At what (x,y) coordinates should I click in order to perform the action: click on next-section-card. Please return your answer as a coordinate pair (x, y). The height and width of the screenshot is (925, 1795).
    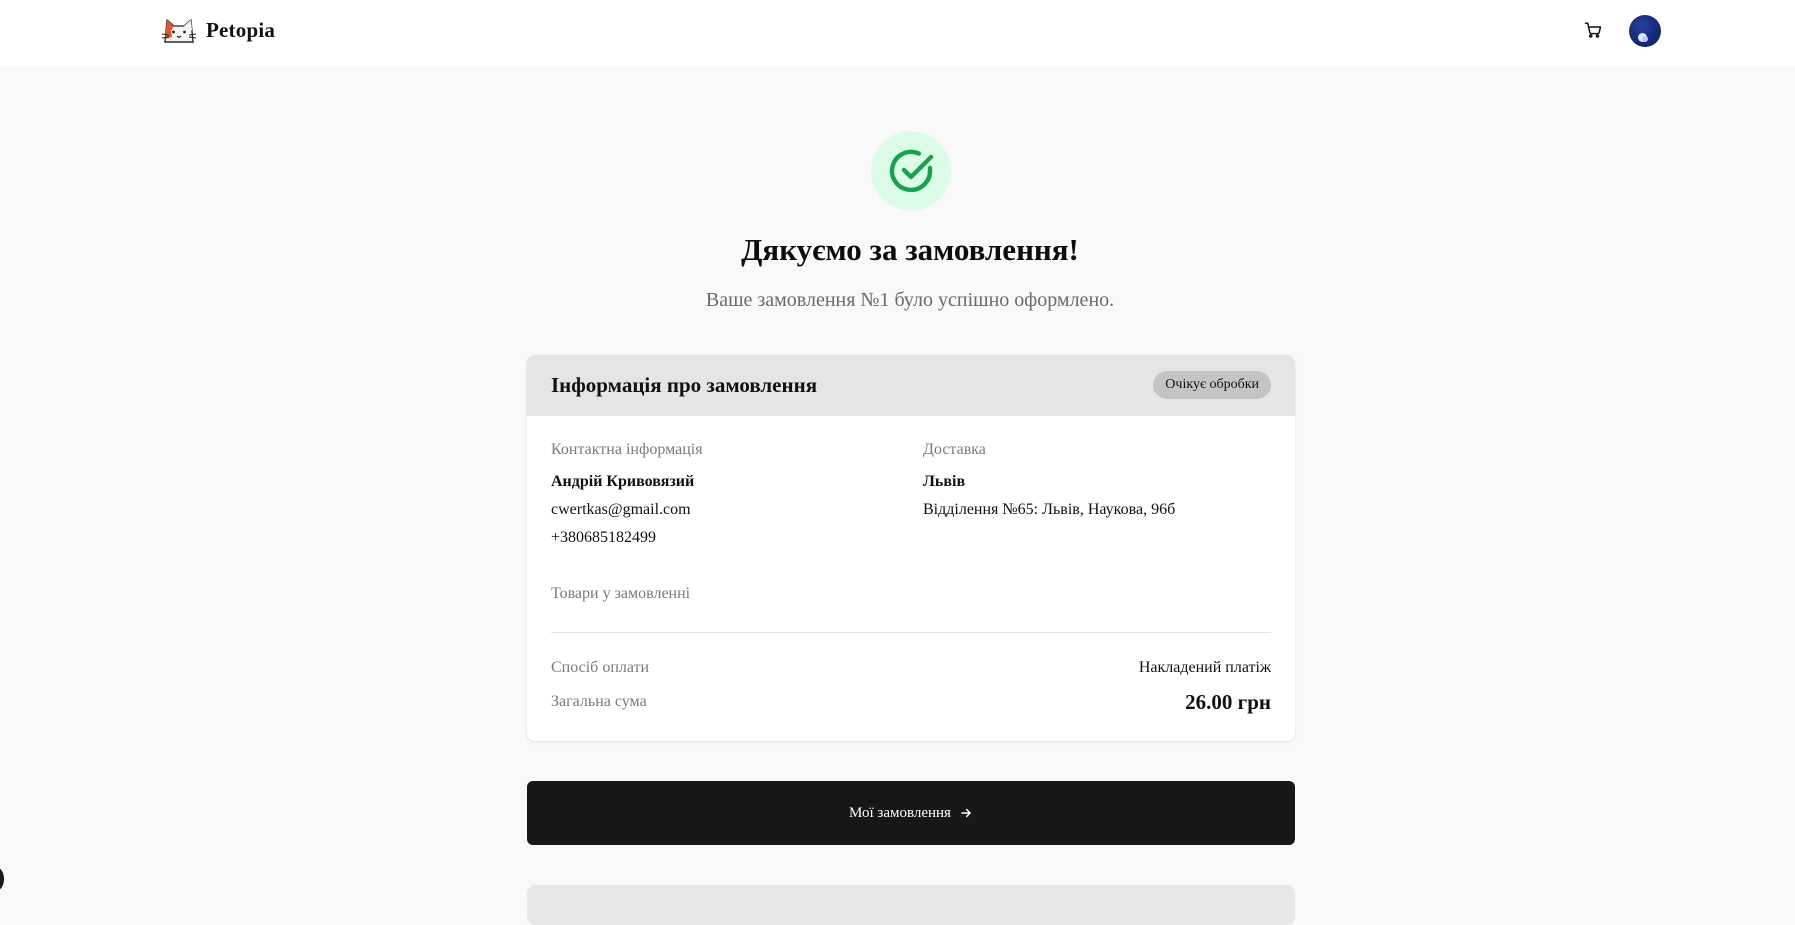
    Looking at the image, I should click on (911, 905).